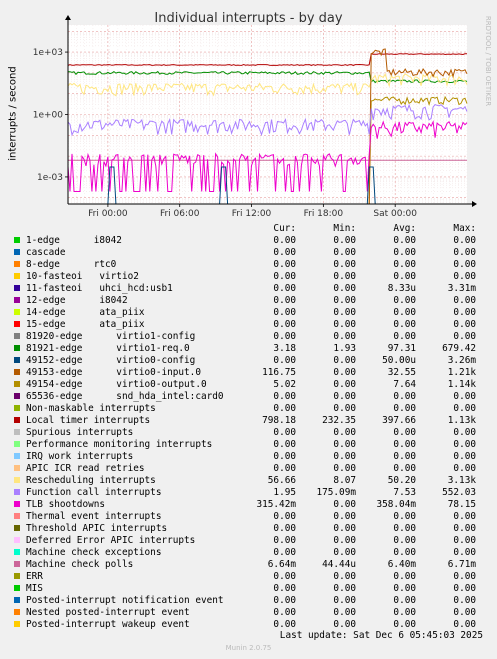 The height and width of the screenshot is (659, 497). What do you see at coordinates (46, 252) in the screenshot?
I see `legend-series-name: cascade` at bounding box center [46, 252].